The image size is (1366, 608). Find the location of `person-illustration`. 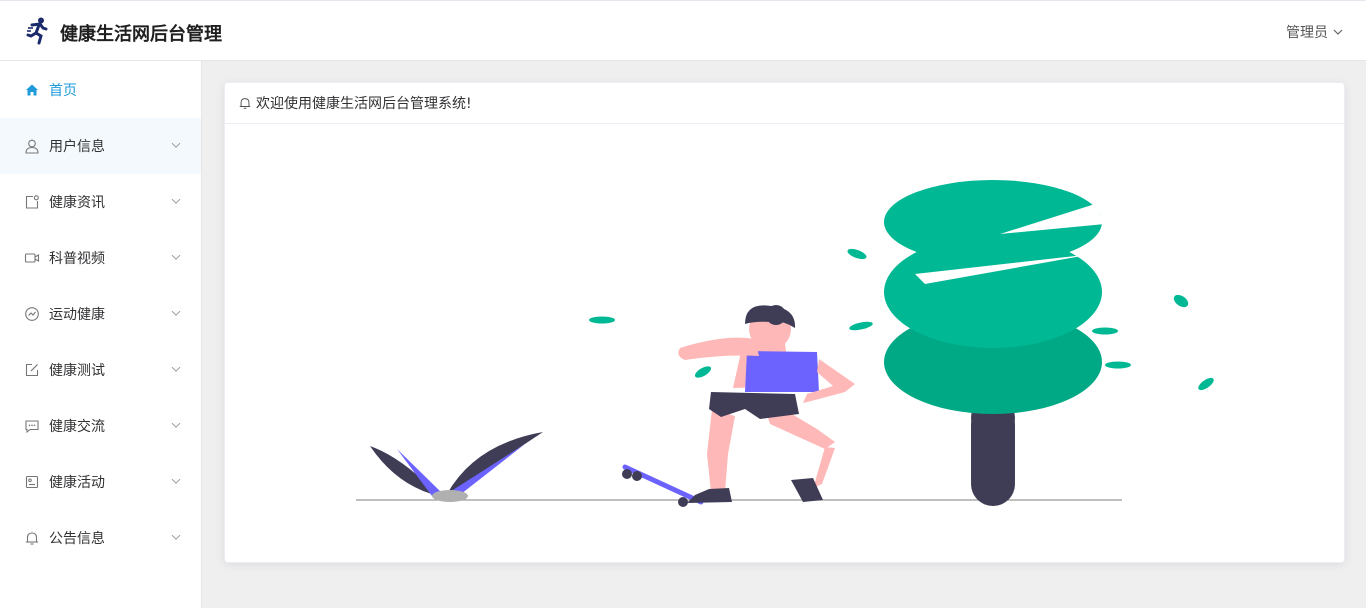

person-illustration is located at coordinates (766, 404).